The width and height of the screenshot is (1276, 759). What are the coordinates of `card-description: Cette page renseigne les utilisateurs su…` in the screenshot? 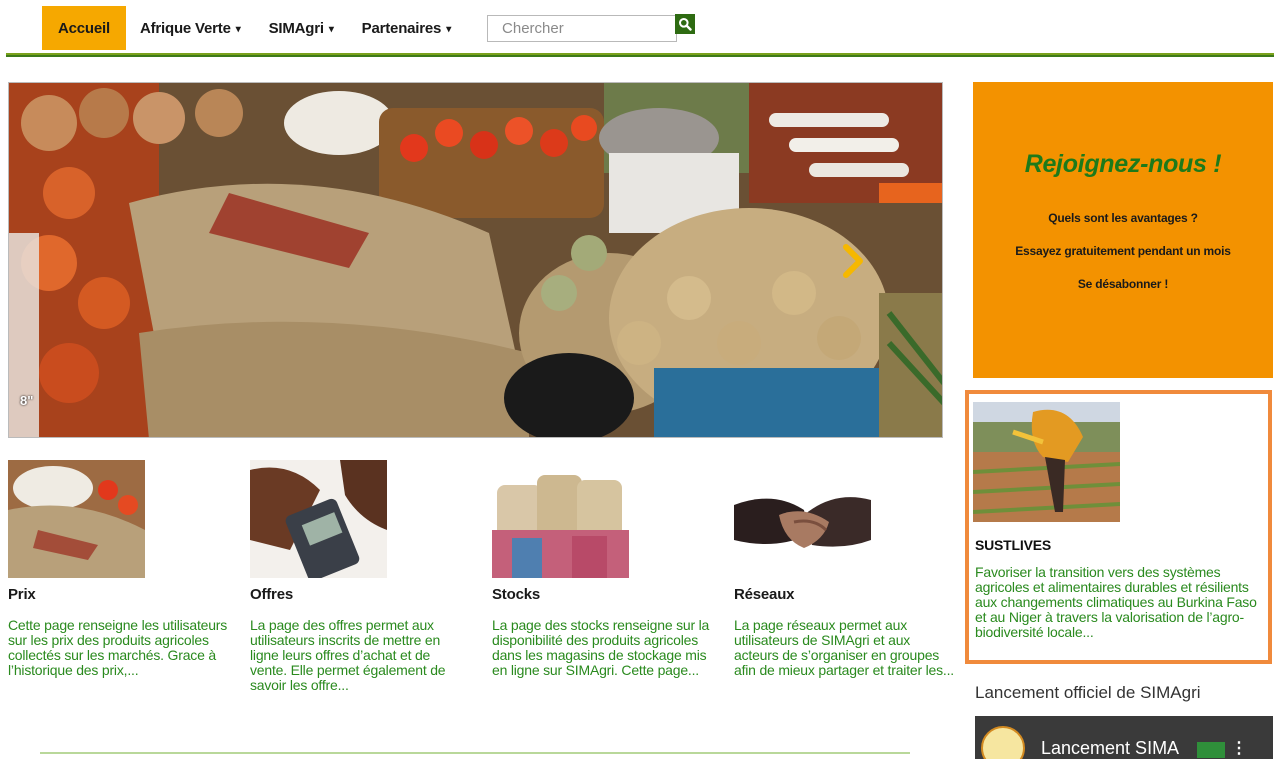 It's located at (118, 647).